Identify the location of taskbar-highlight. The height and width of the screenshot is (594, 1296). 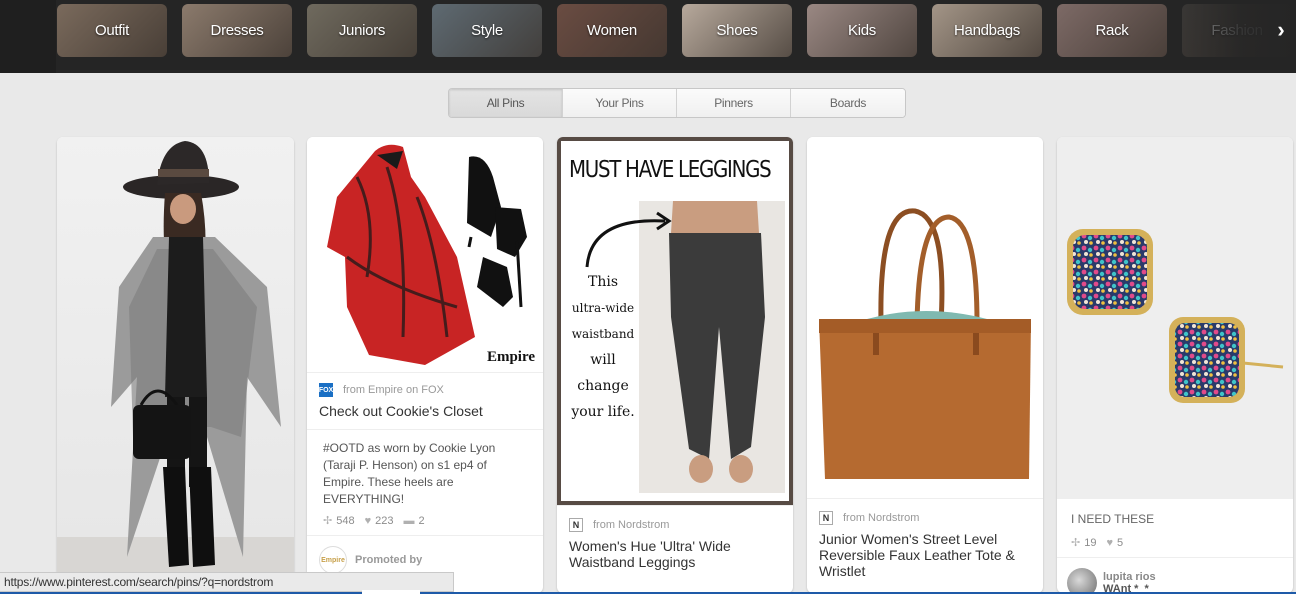
(391, 592).